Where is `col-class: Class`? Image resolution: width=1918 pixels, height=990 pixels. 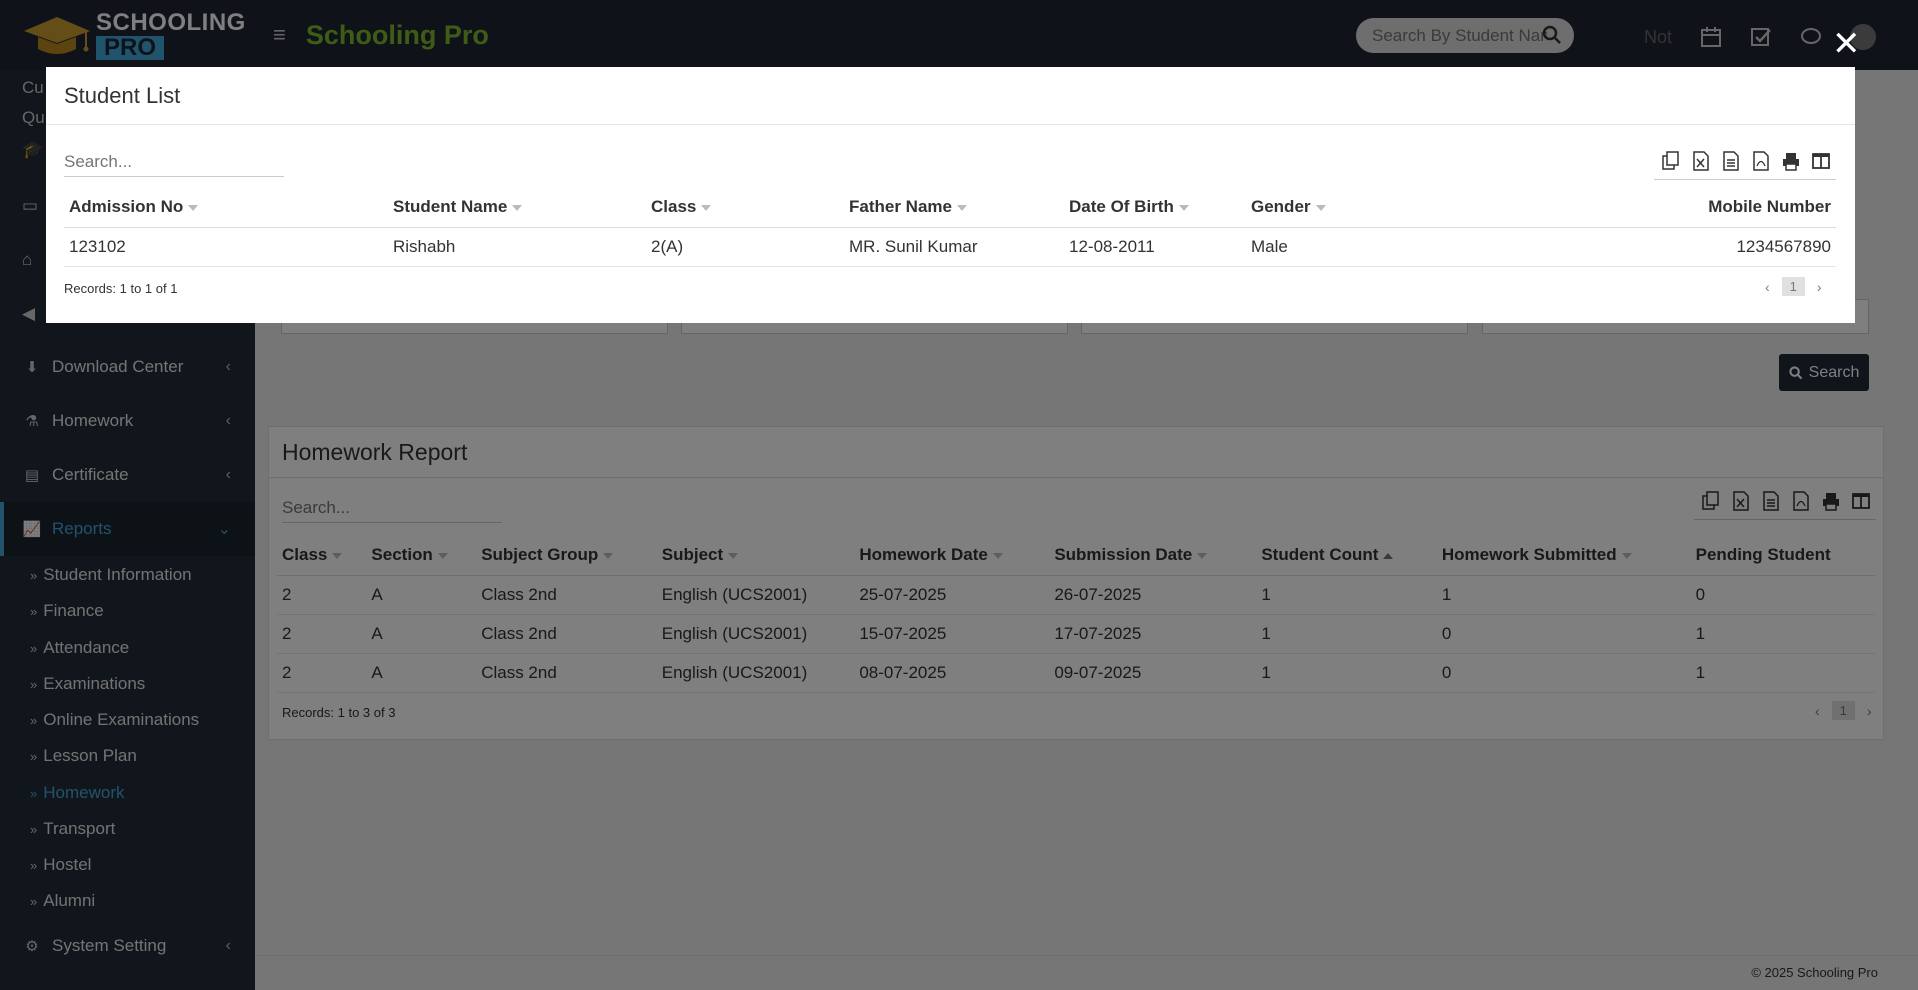 col-class: Class is located at coordinates (745, 207).